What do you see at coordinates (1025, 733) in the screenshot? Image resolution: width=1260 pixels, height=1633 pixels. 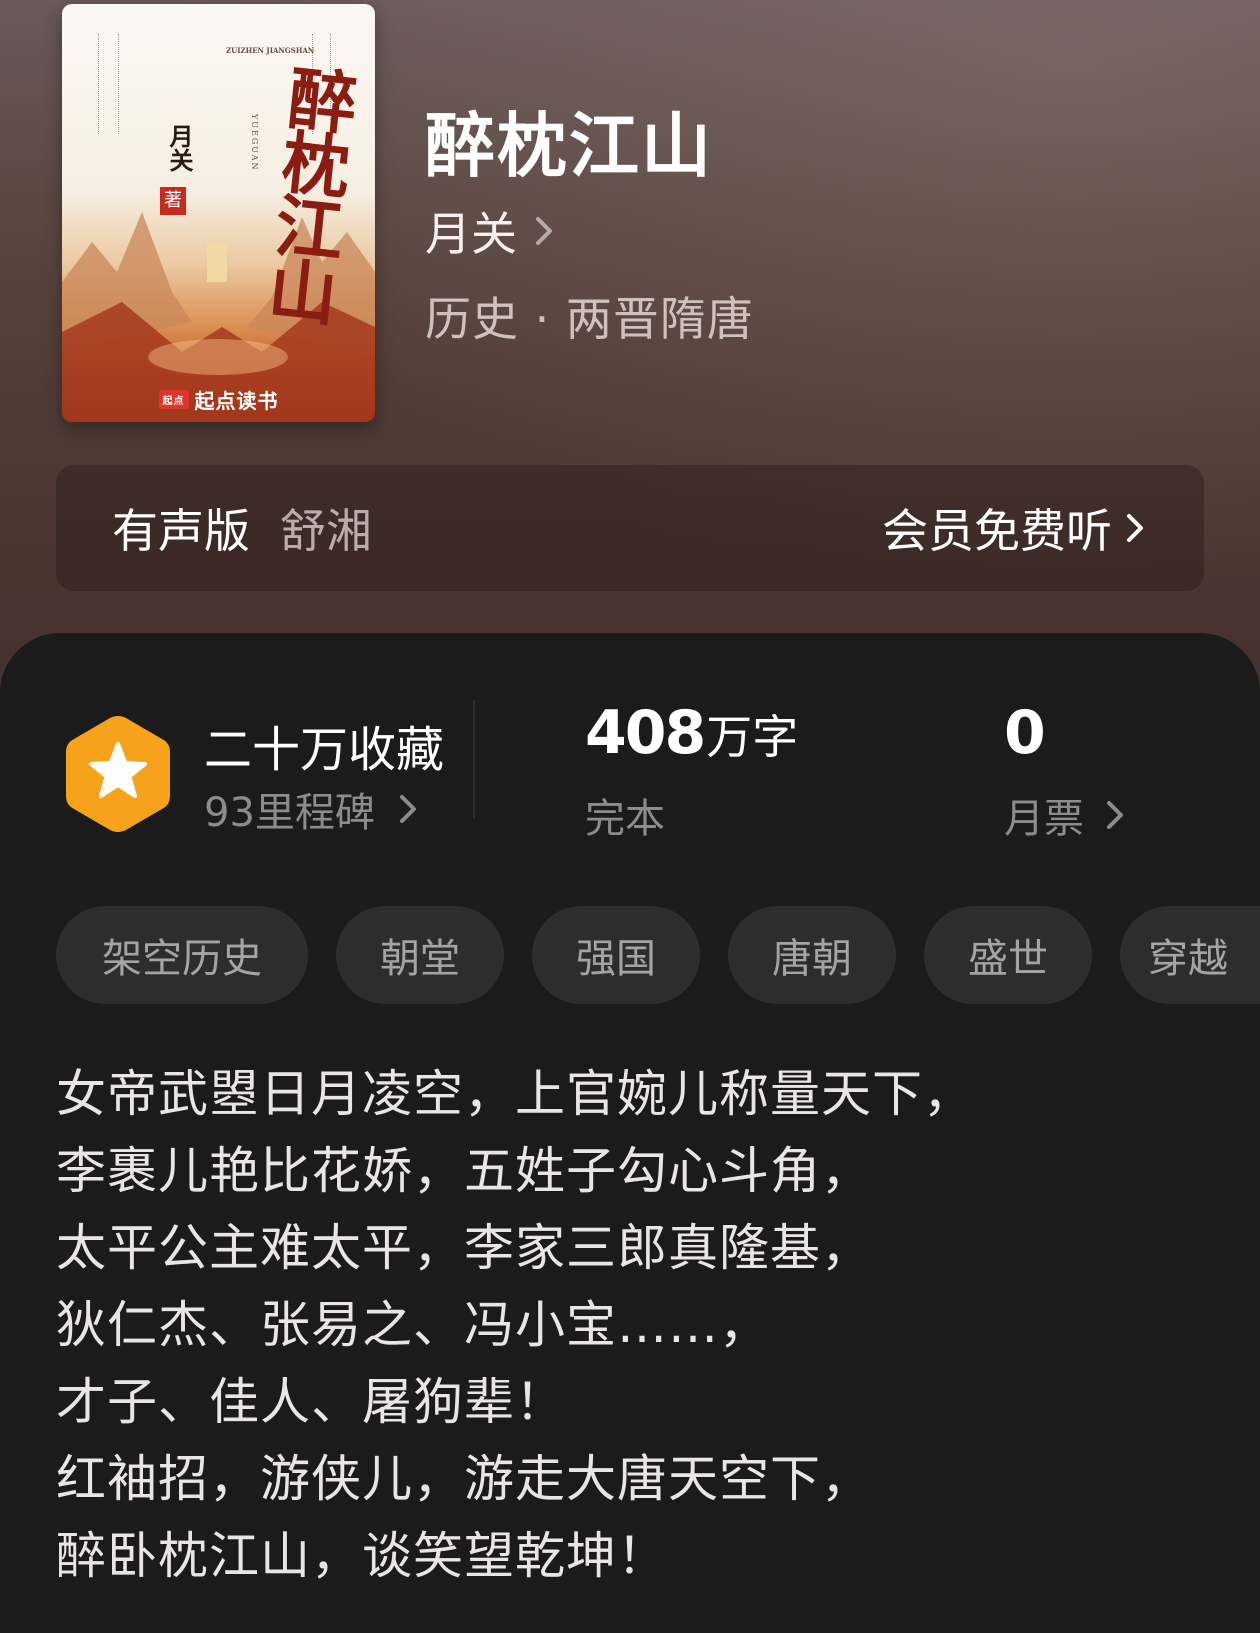 I see `monthly-tickets-count: 0` at bounding box center [1025, 733].